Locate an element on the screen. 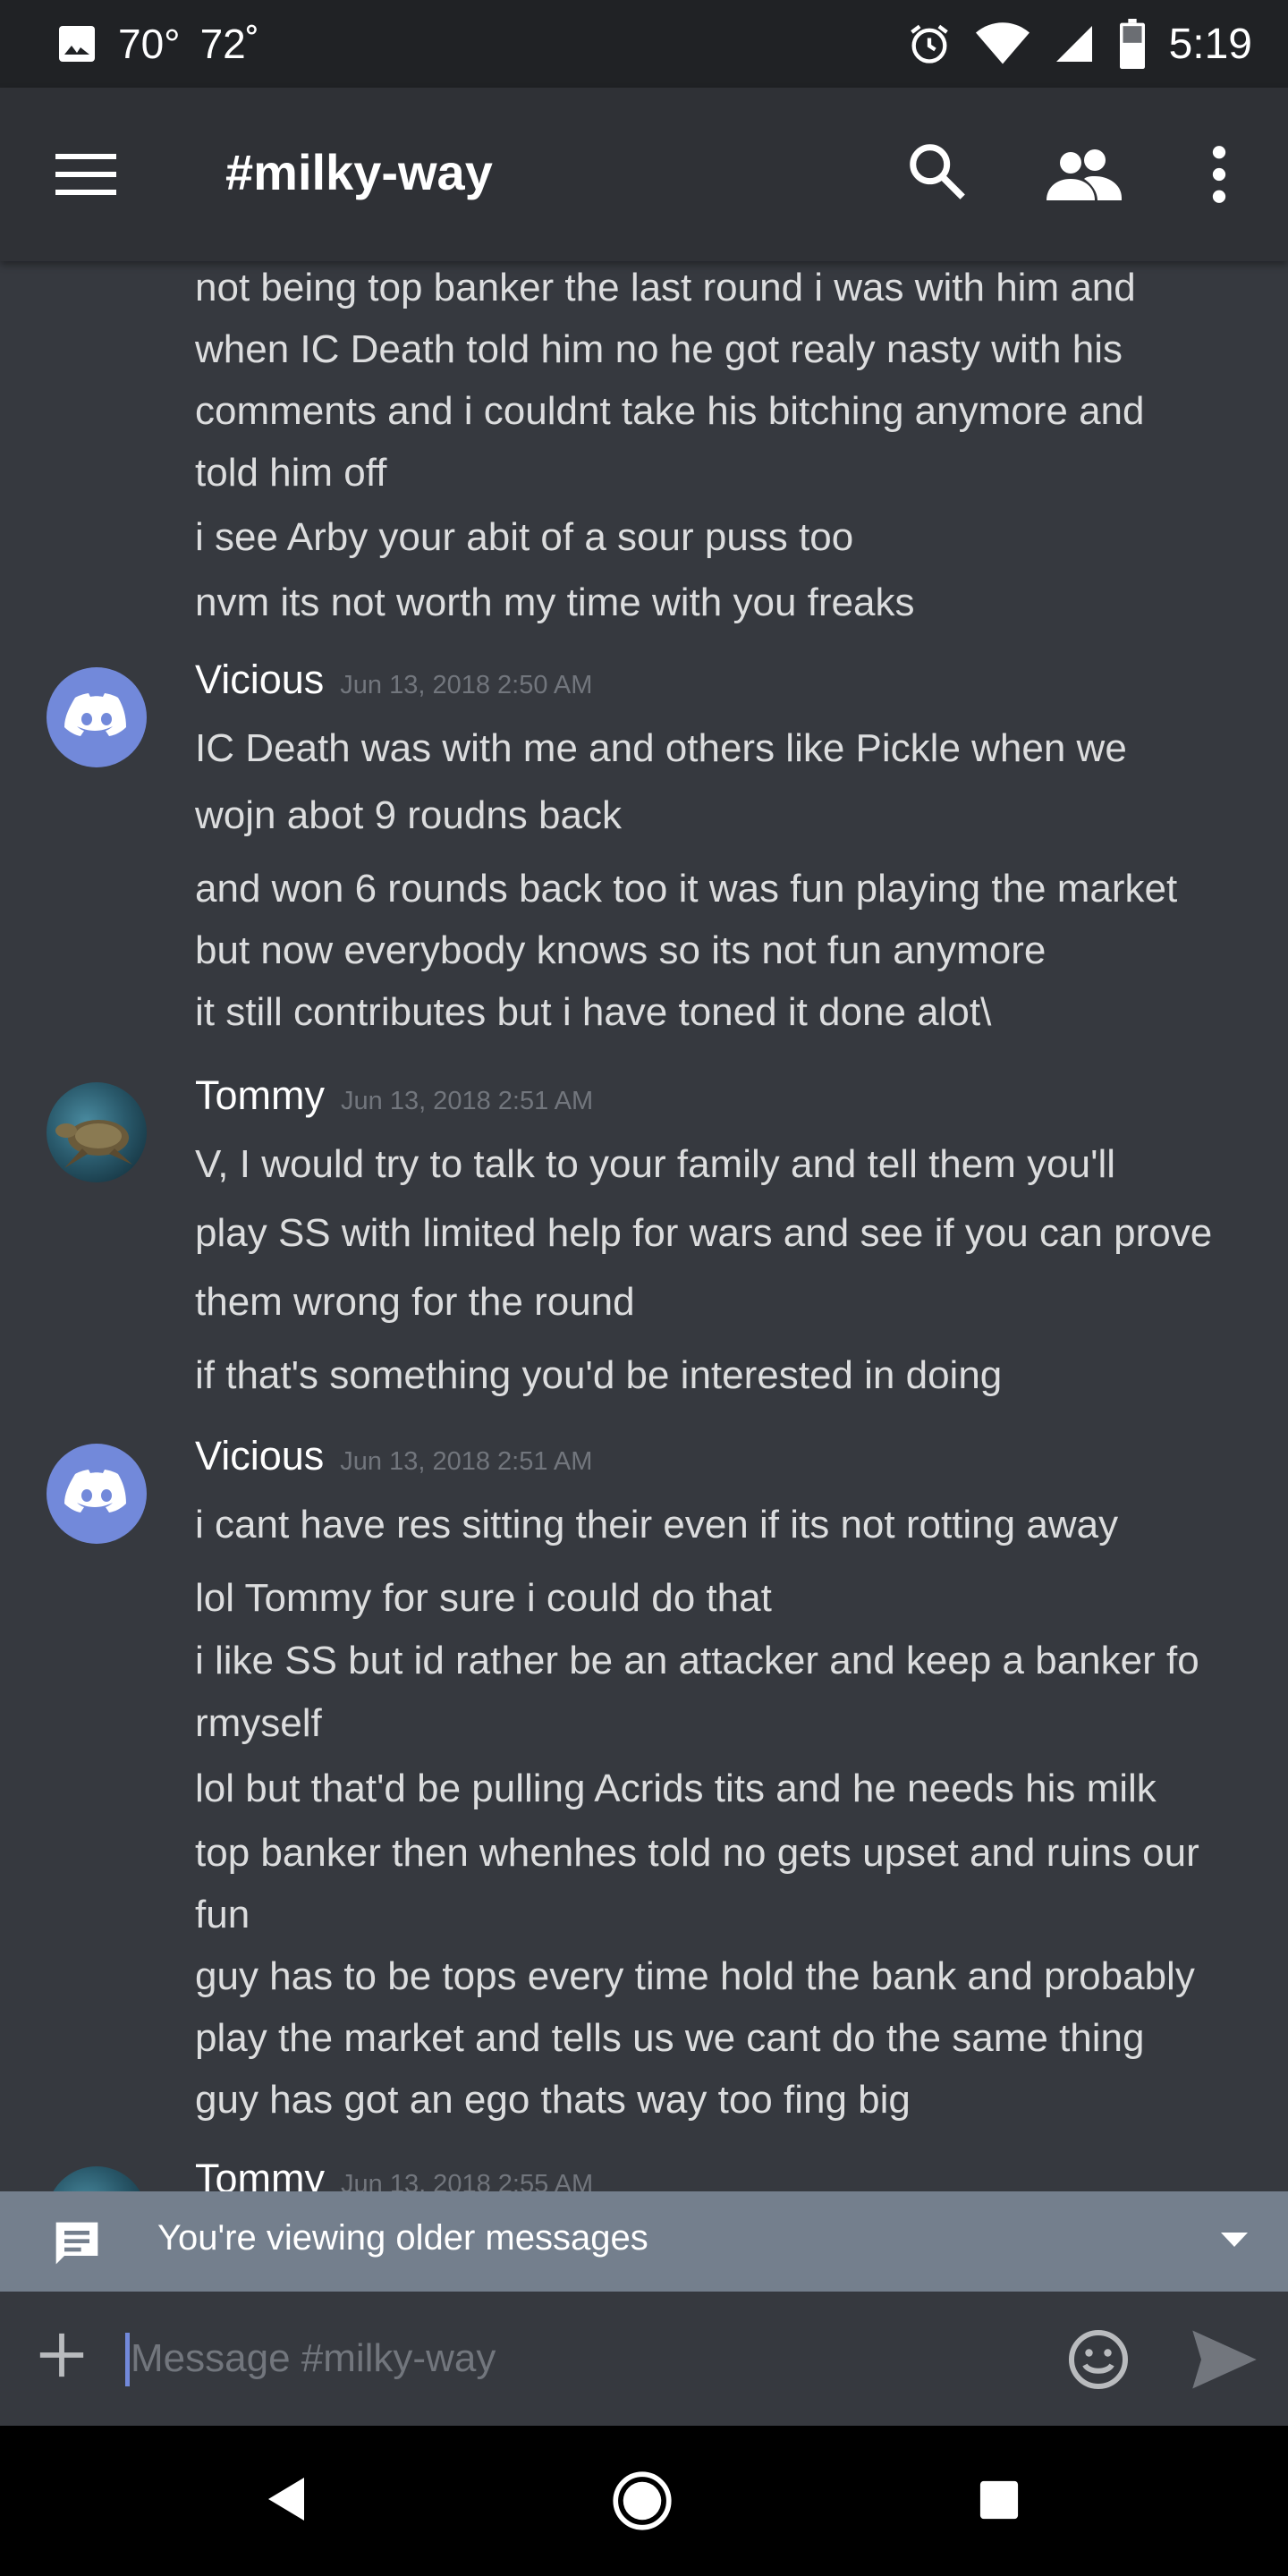  wifi-icon is located at coordinates (1002, 44).